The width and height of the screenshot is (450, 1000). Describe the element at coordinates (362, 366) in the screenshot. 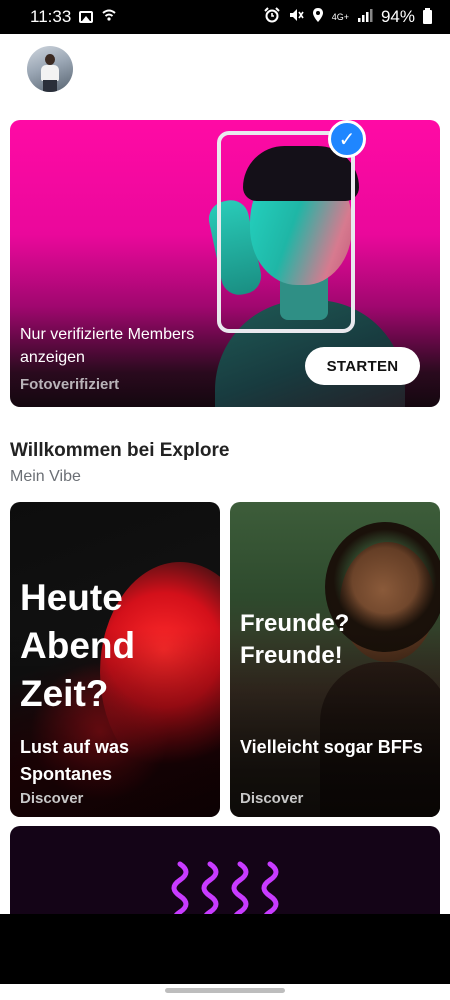

I see `starten-button: STARTEN` at that location.